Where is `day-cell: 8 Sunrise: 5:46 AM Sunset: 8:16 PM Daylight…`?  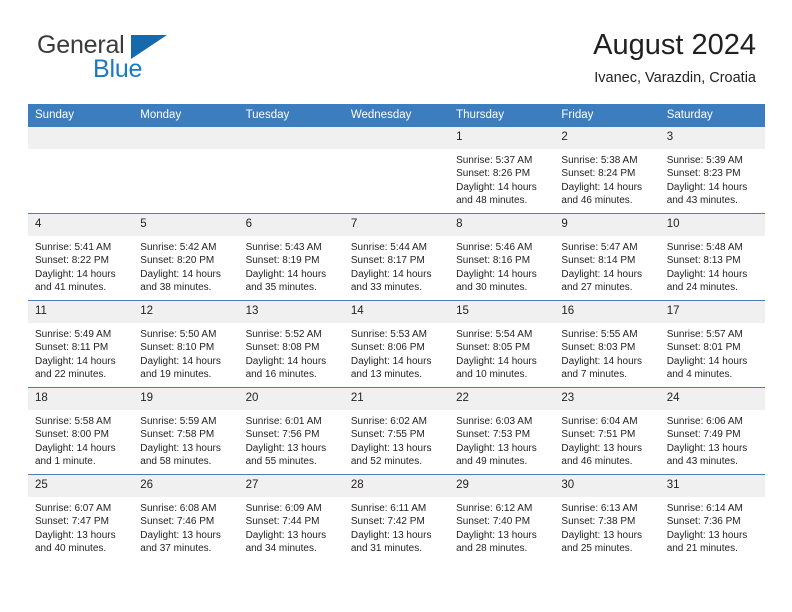
day-cell: 8 Sunrise: 5:46 AM Sunset: 8:16 PM Daylight… is located at coordinates (502, 257).